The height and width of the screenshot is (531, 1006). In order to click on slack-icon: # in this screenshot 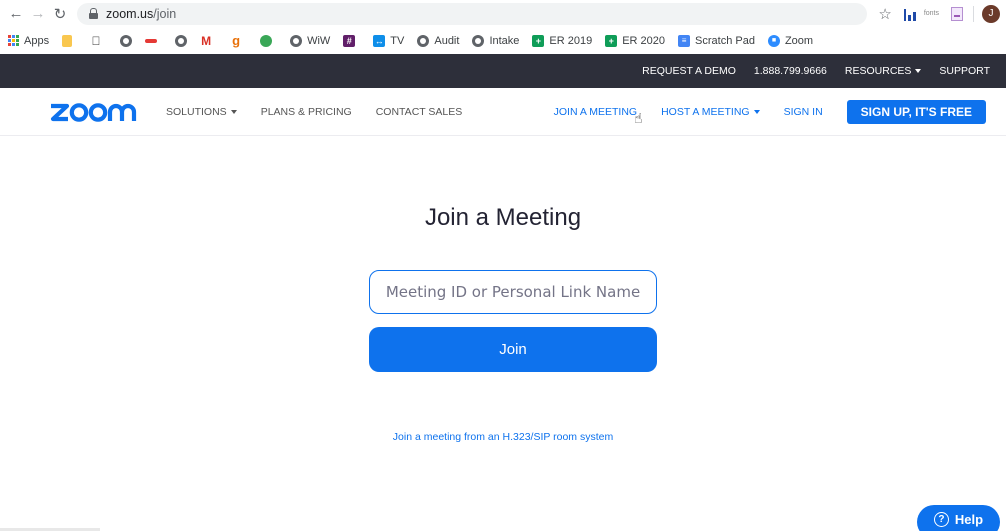, I will do `click(349, 40)`.